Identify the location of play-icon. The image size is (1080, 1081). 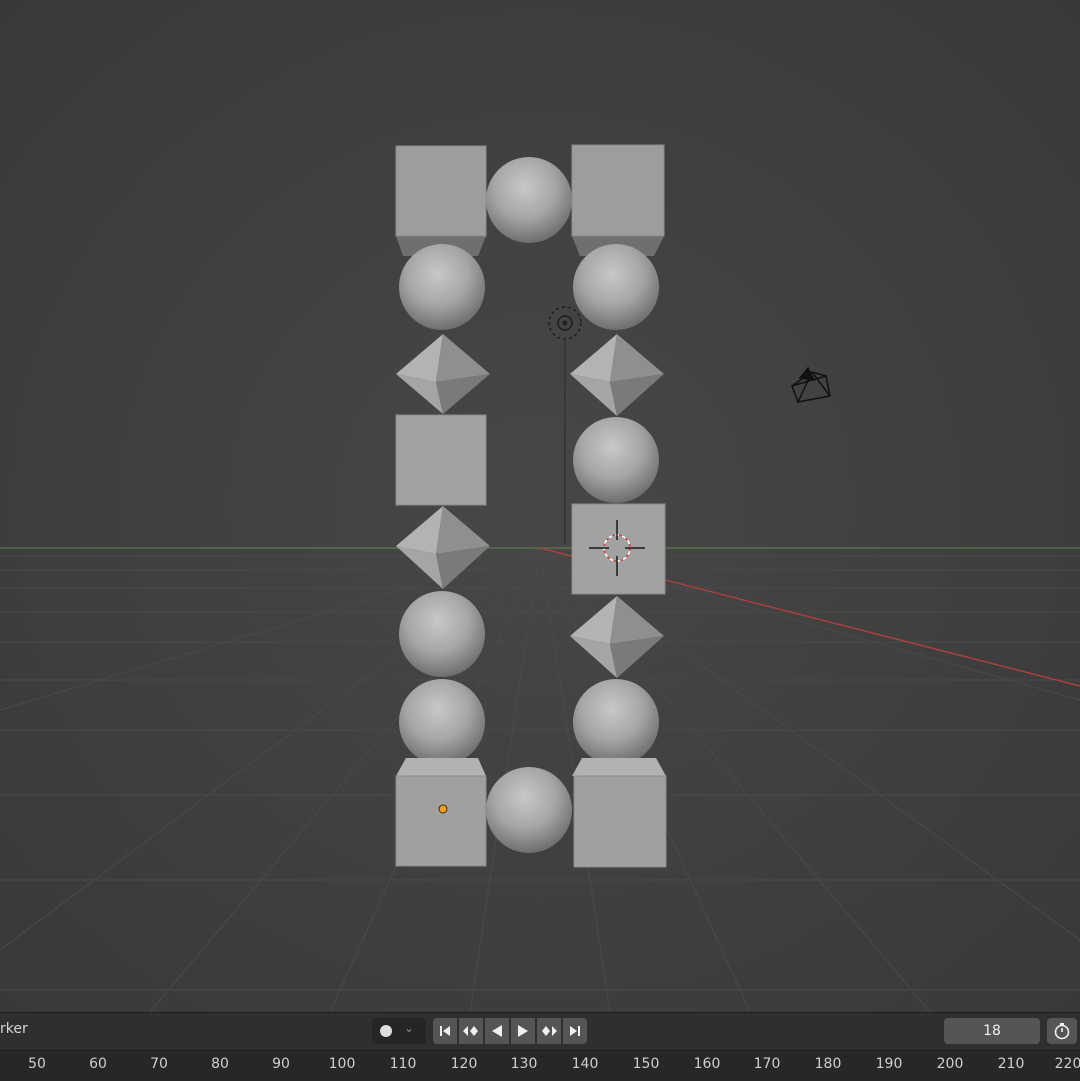
(523, 1031).